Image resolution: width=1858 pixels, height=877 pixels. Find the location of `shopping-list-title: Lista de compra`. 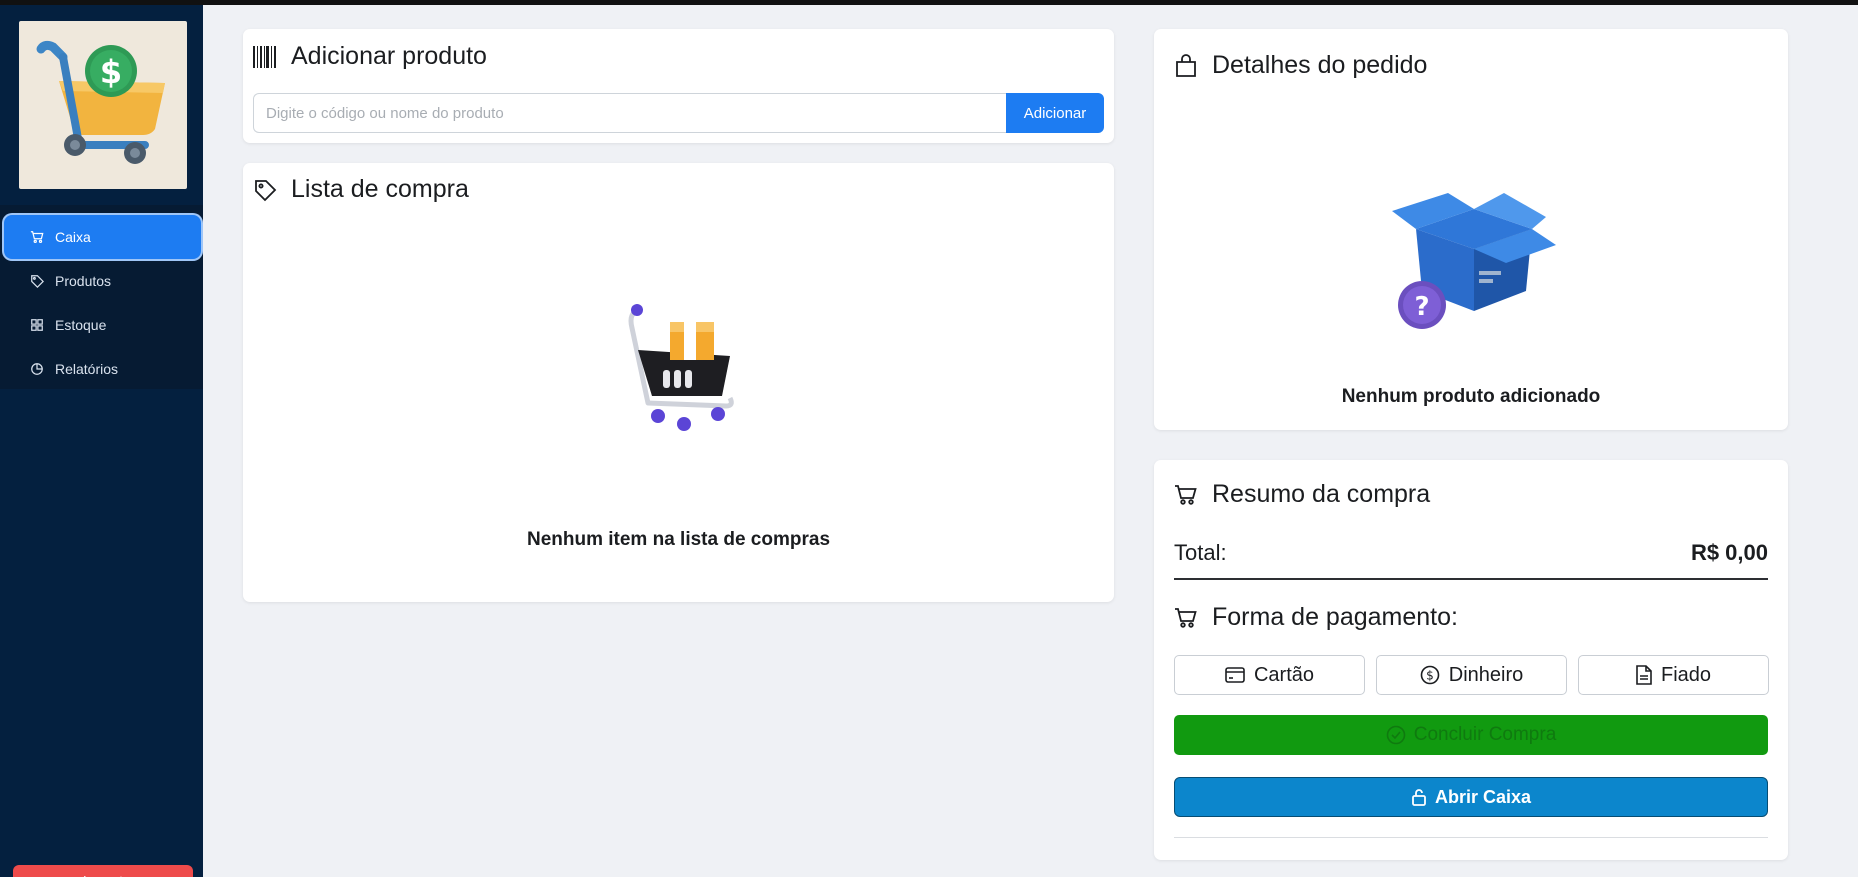

shopping-list-title: Lista de compra is located at coordinates (361, 189).